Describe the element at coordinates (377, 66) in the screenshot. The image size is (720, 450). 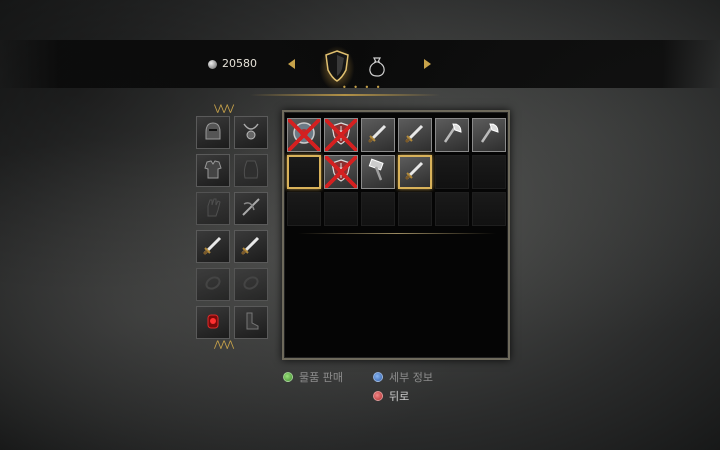
I see `bag-icon` at that location.